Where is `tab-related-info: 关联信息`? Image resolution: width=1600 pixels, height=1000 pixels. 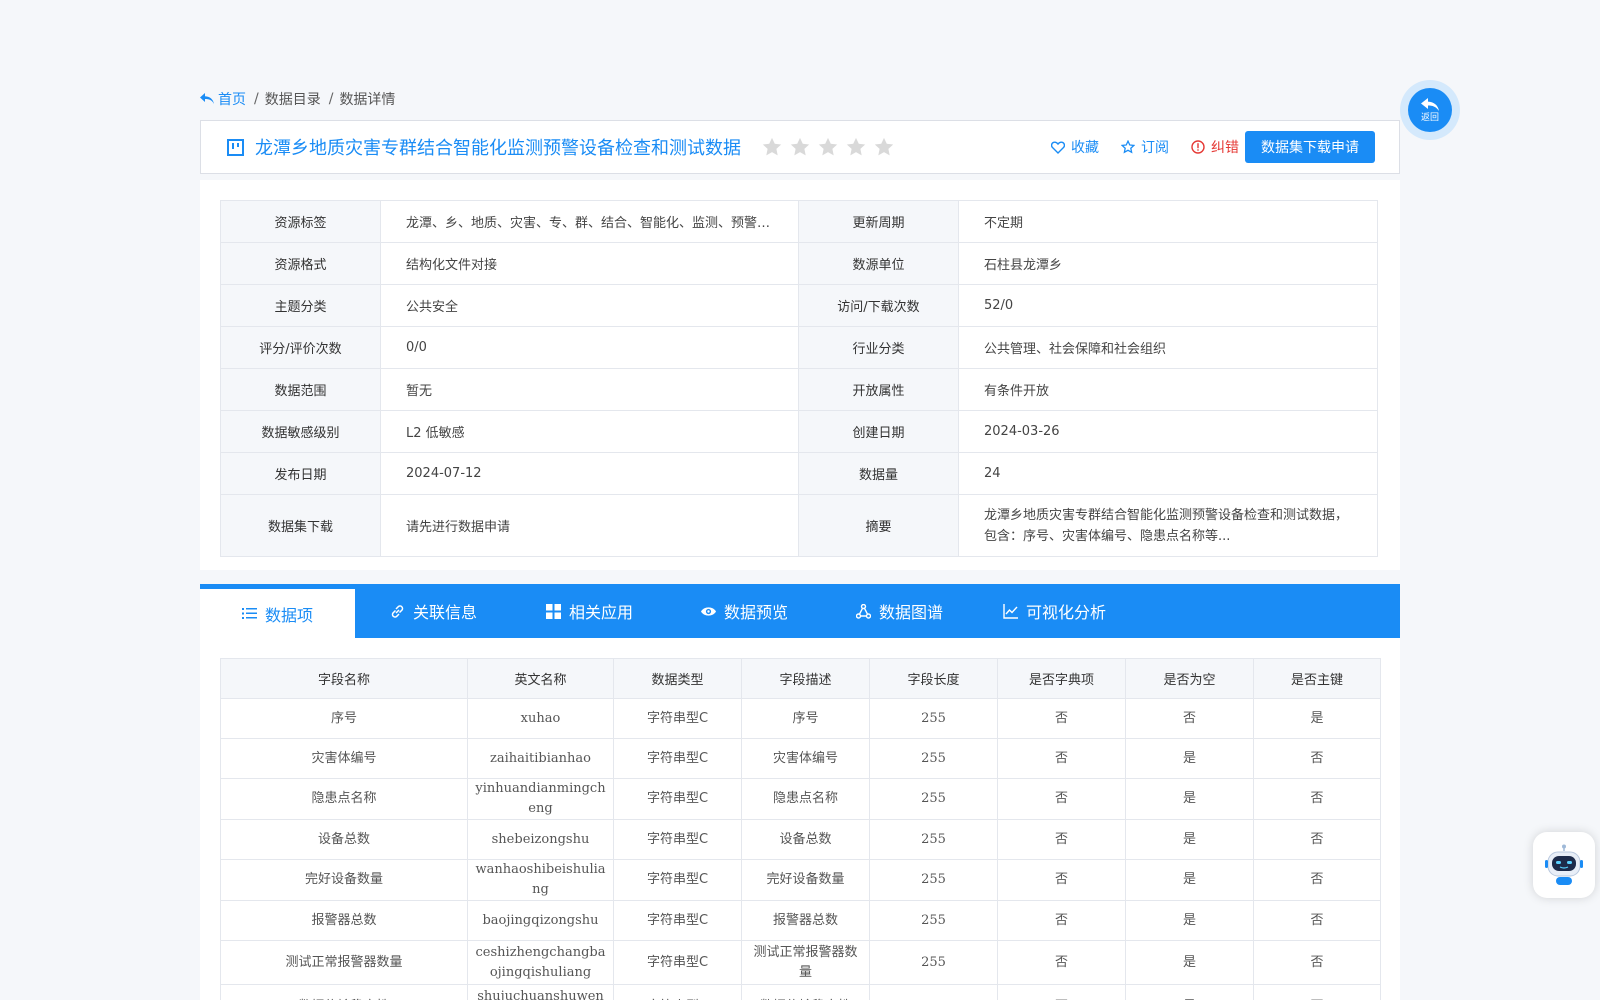 tab-related-info: 关联信息 is located at coordinates (433, 611).